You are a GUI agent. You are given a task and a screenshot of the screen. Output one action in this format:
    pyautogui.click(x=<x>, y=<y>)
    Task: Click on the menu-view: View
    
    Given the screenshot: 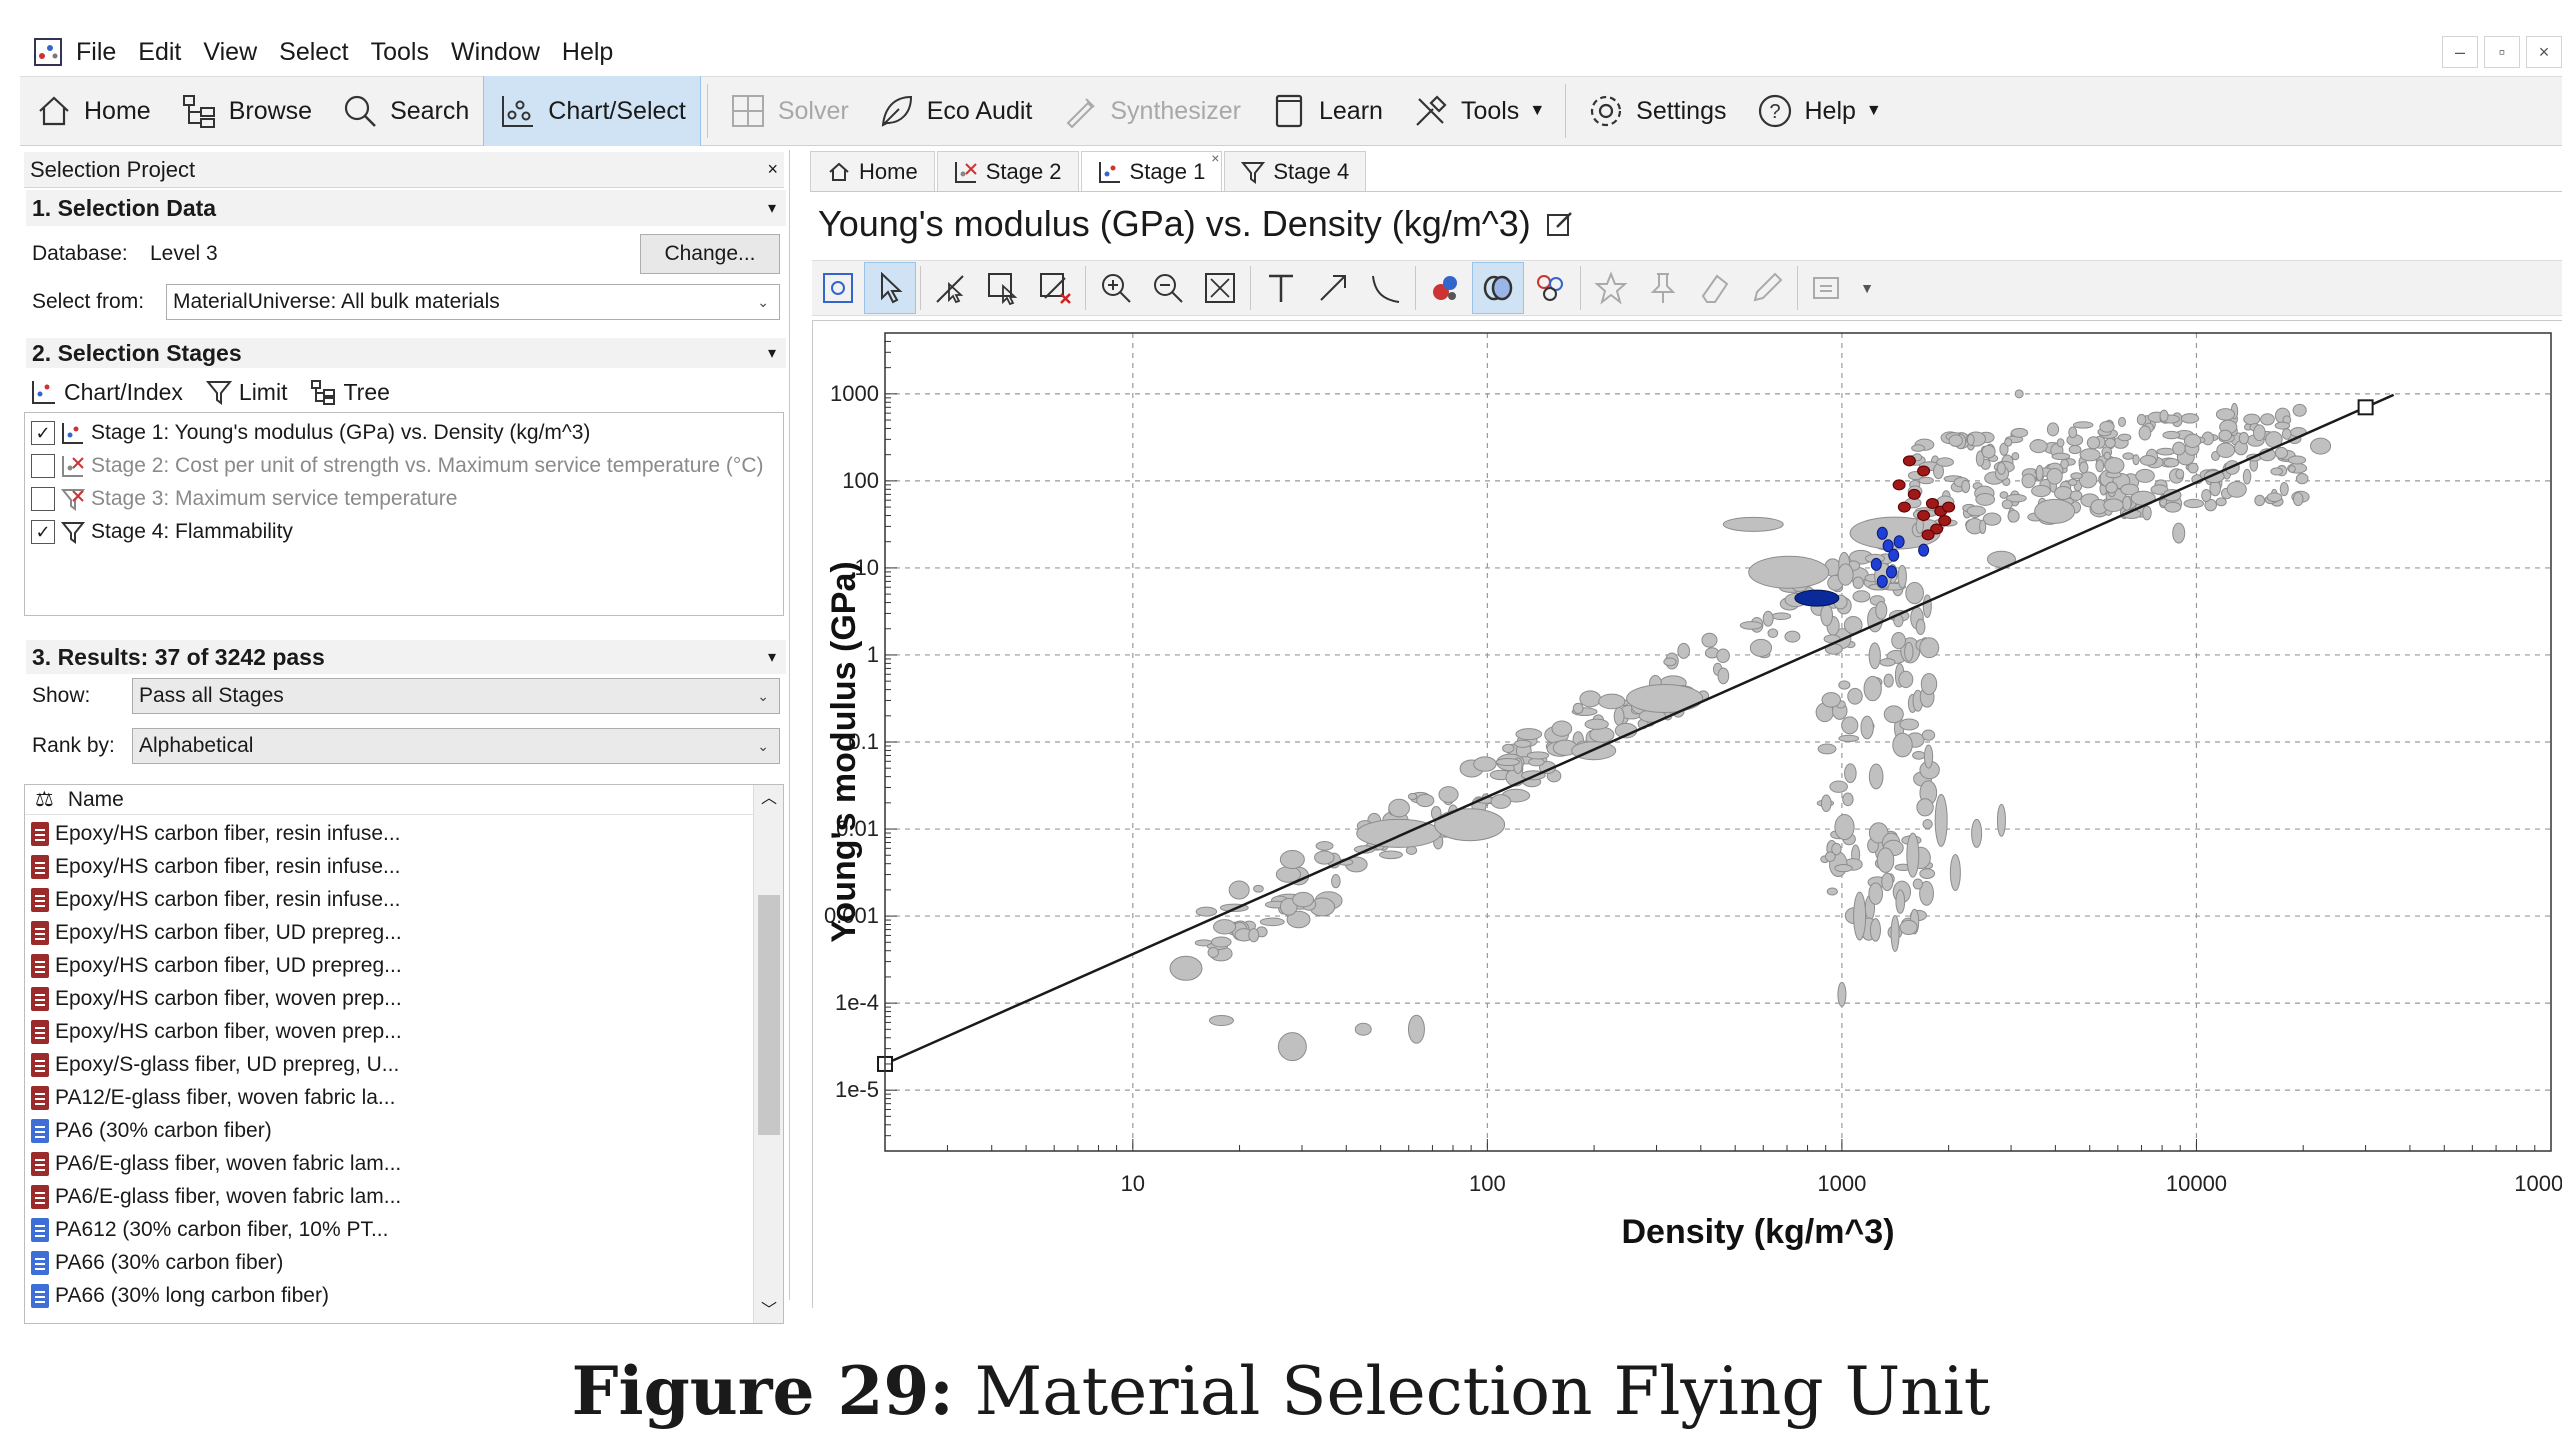 What is the action you would take?
    pyautogui.click(x=230, y=52)
    